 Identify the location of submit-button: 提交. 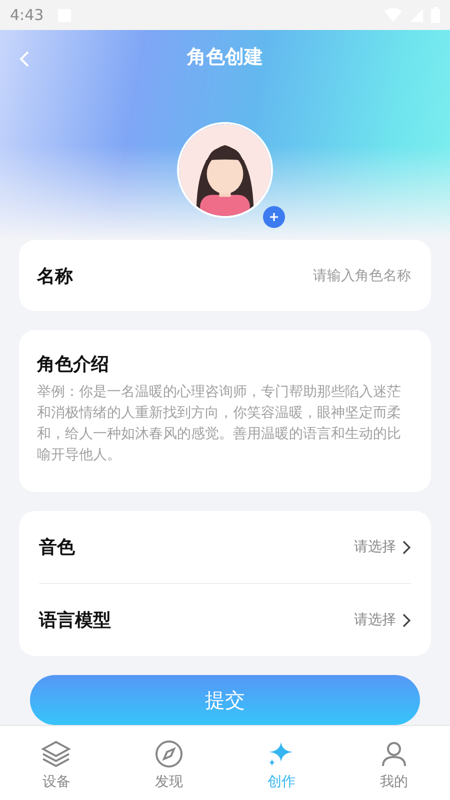
(225, 700).